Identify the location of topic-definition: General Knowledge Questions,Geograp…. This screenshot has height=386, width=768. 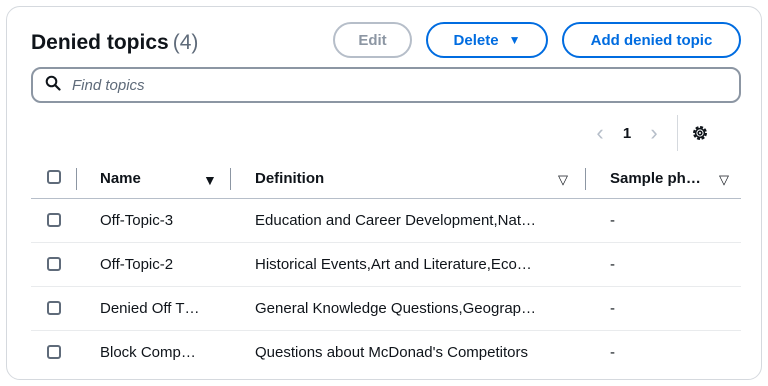
(396, 308).